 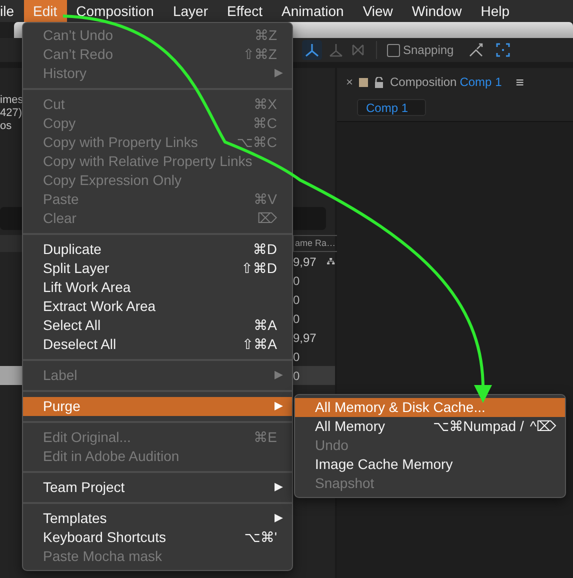 What do you see at coordinates (11, 113) in the screenshot?
I see `info-text: 427)` at bounding box center [11, 113].